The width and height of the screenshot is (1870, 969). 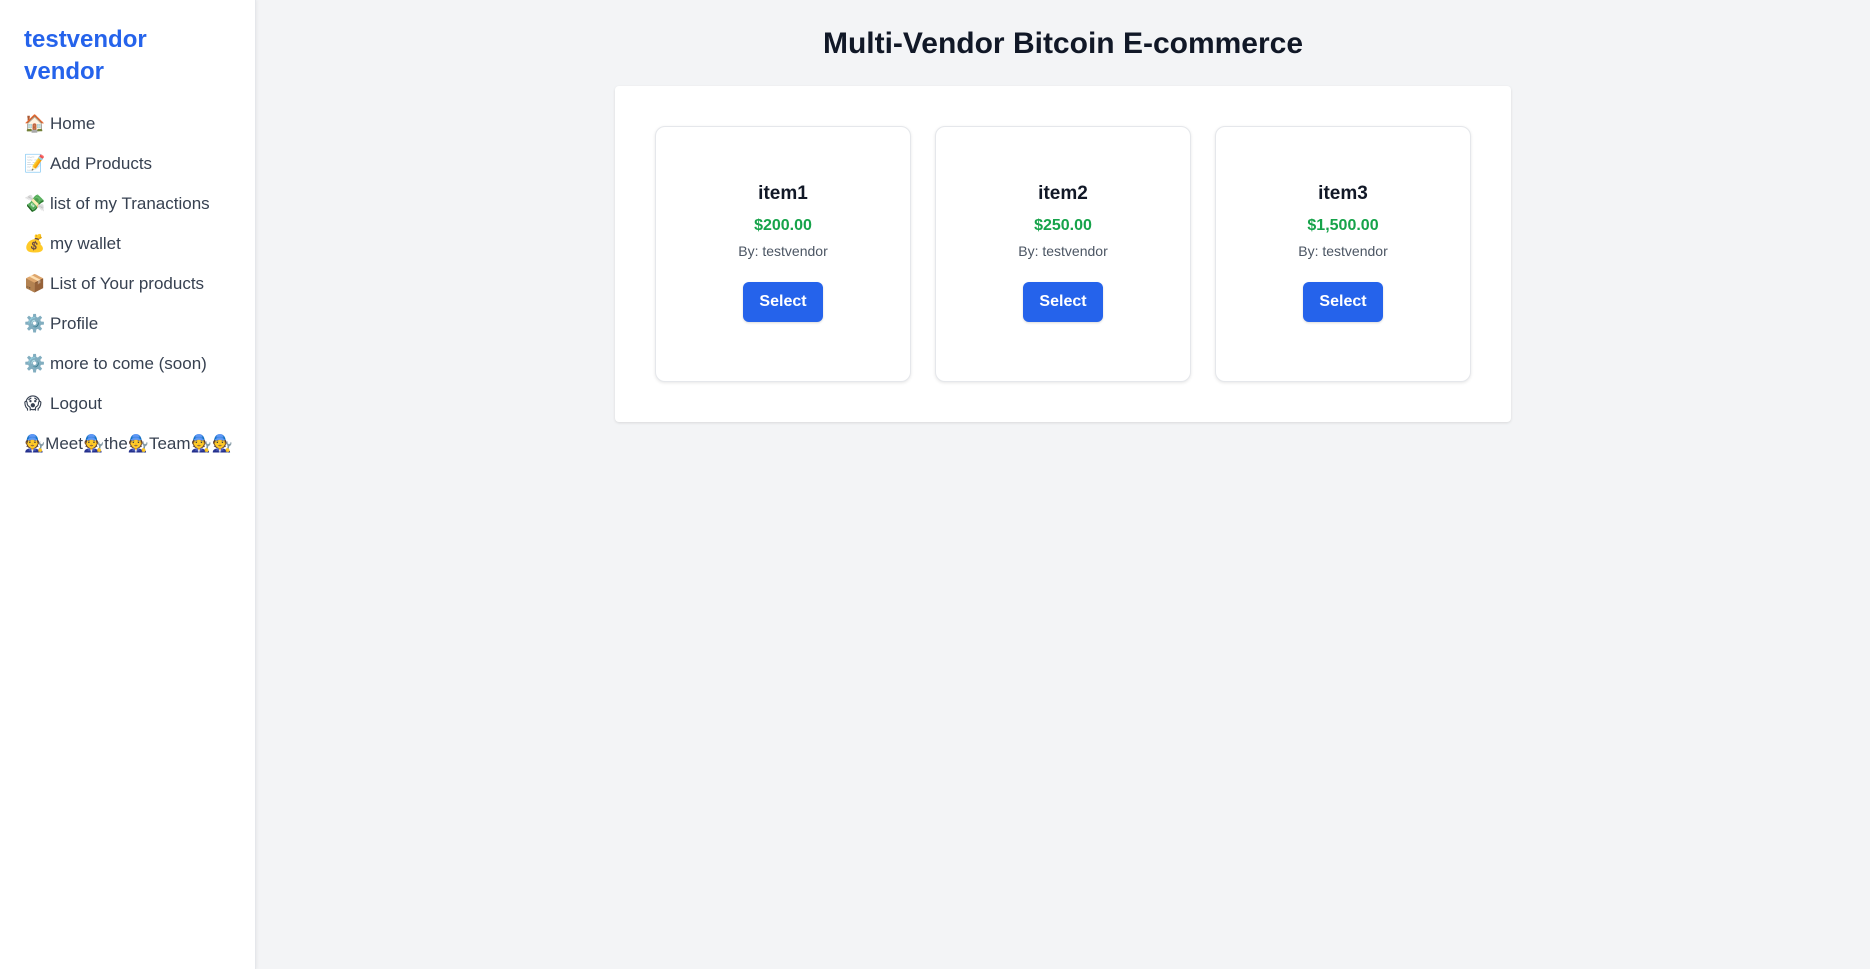 I want to click on page-title: Multi-Vendor Bitcoin E-commerce, so click(x=1063, y=43).